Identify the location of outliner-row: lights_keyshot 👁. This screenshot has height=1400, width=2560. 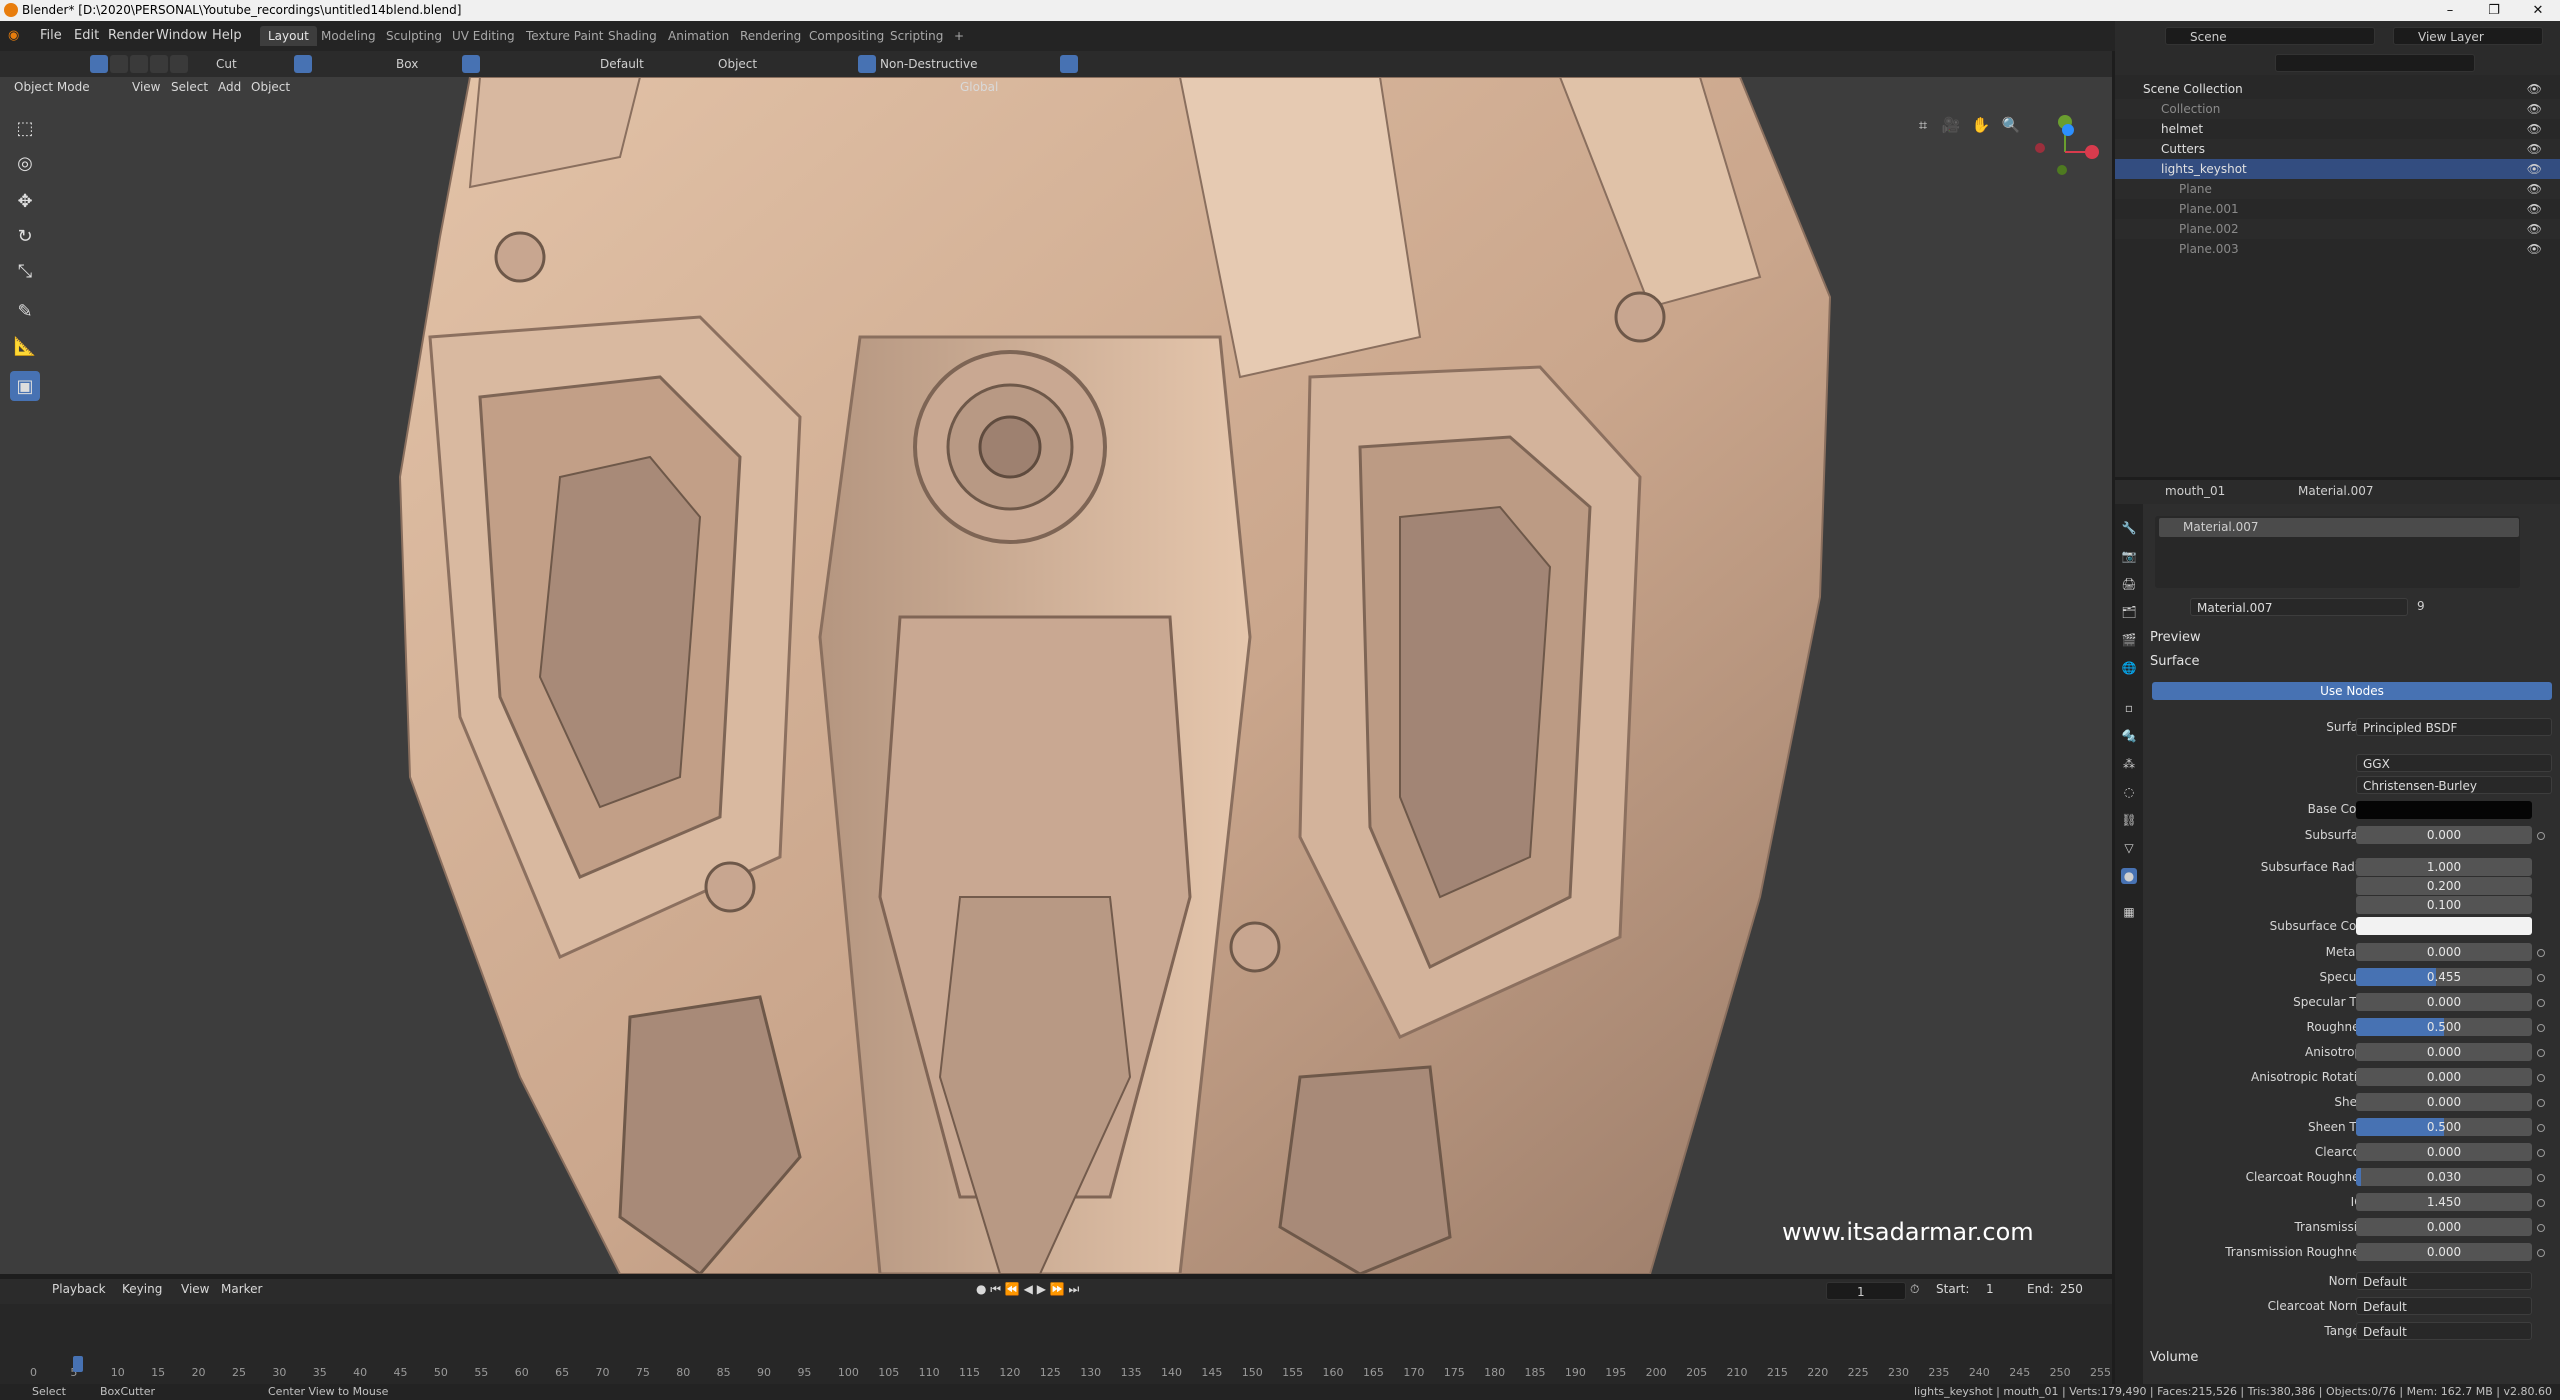
(2337, 169).